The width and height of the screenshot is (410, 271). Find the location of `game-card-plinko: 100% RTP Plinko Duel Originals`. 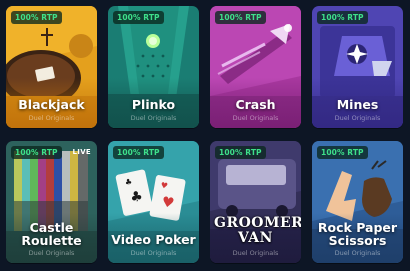

game-card-plinko: 100% RTP Plinko Duel Originals is located at coordinates (153, 67).